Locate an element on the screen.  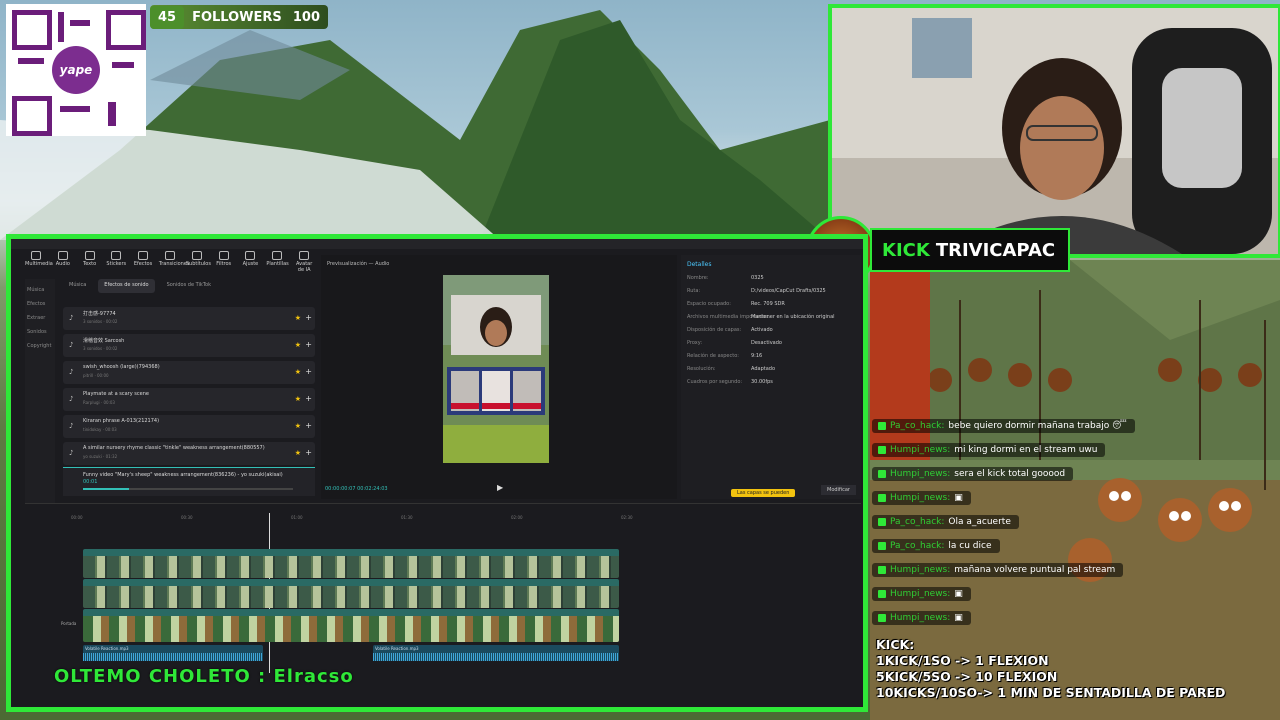
details-key: Ruta: is located at coordinates (694, 291).